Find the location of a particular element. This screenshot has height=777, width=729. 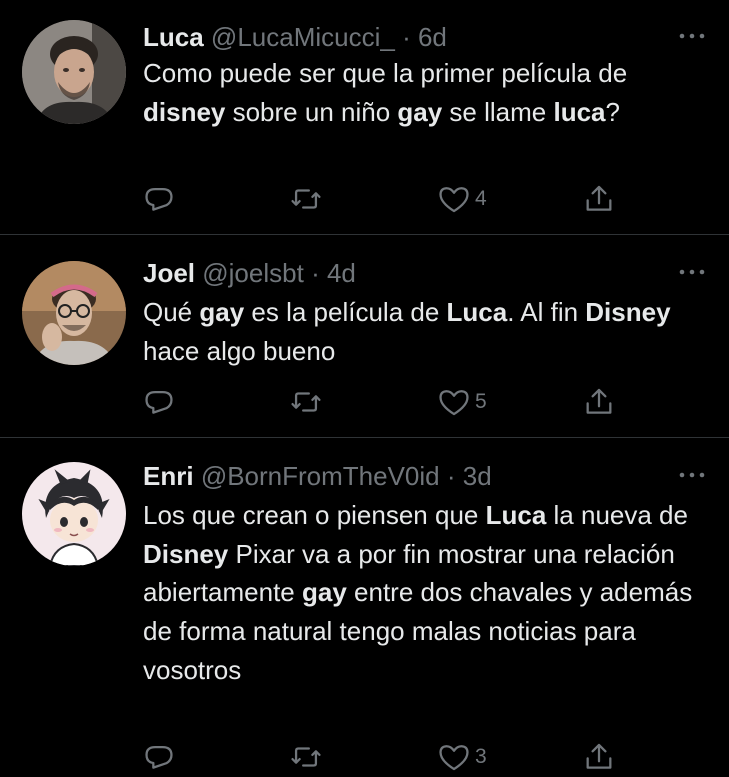

tweet-header: Enri @BornFromTheV0id · 3d is located at coordinates (317, 476).